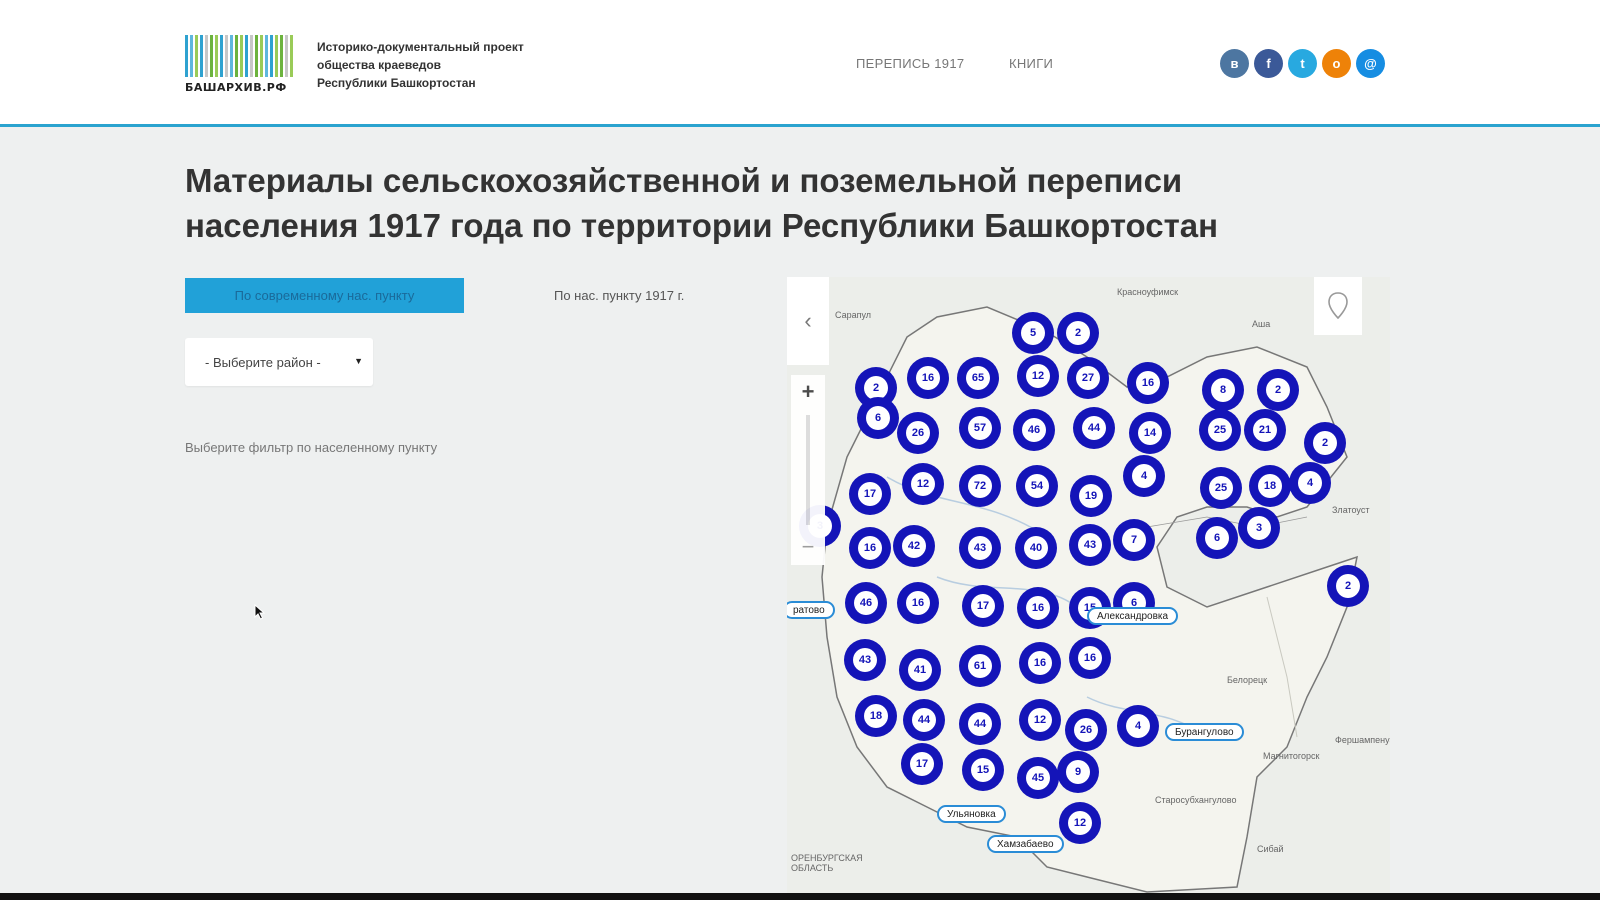 The width and height of the screenshot is (1600, 900). Describe the element at coordinates (324, 295) in the screenshot. I see `tab-modern-settlement: По современному нас. пункту` at that location.